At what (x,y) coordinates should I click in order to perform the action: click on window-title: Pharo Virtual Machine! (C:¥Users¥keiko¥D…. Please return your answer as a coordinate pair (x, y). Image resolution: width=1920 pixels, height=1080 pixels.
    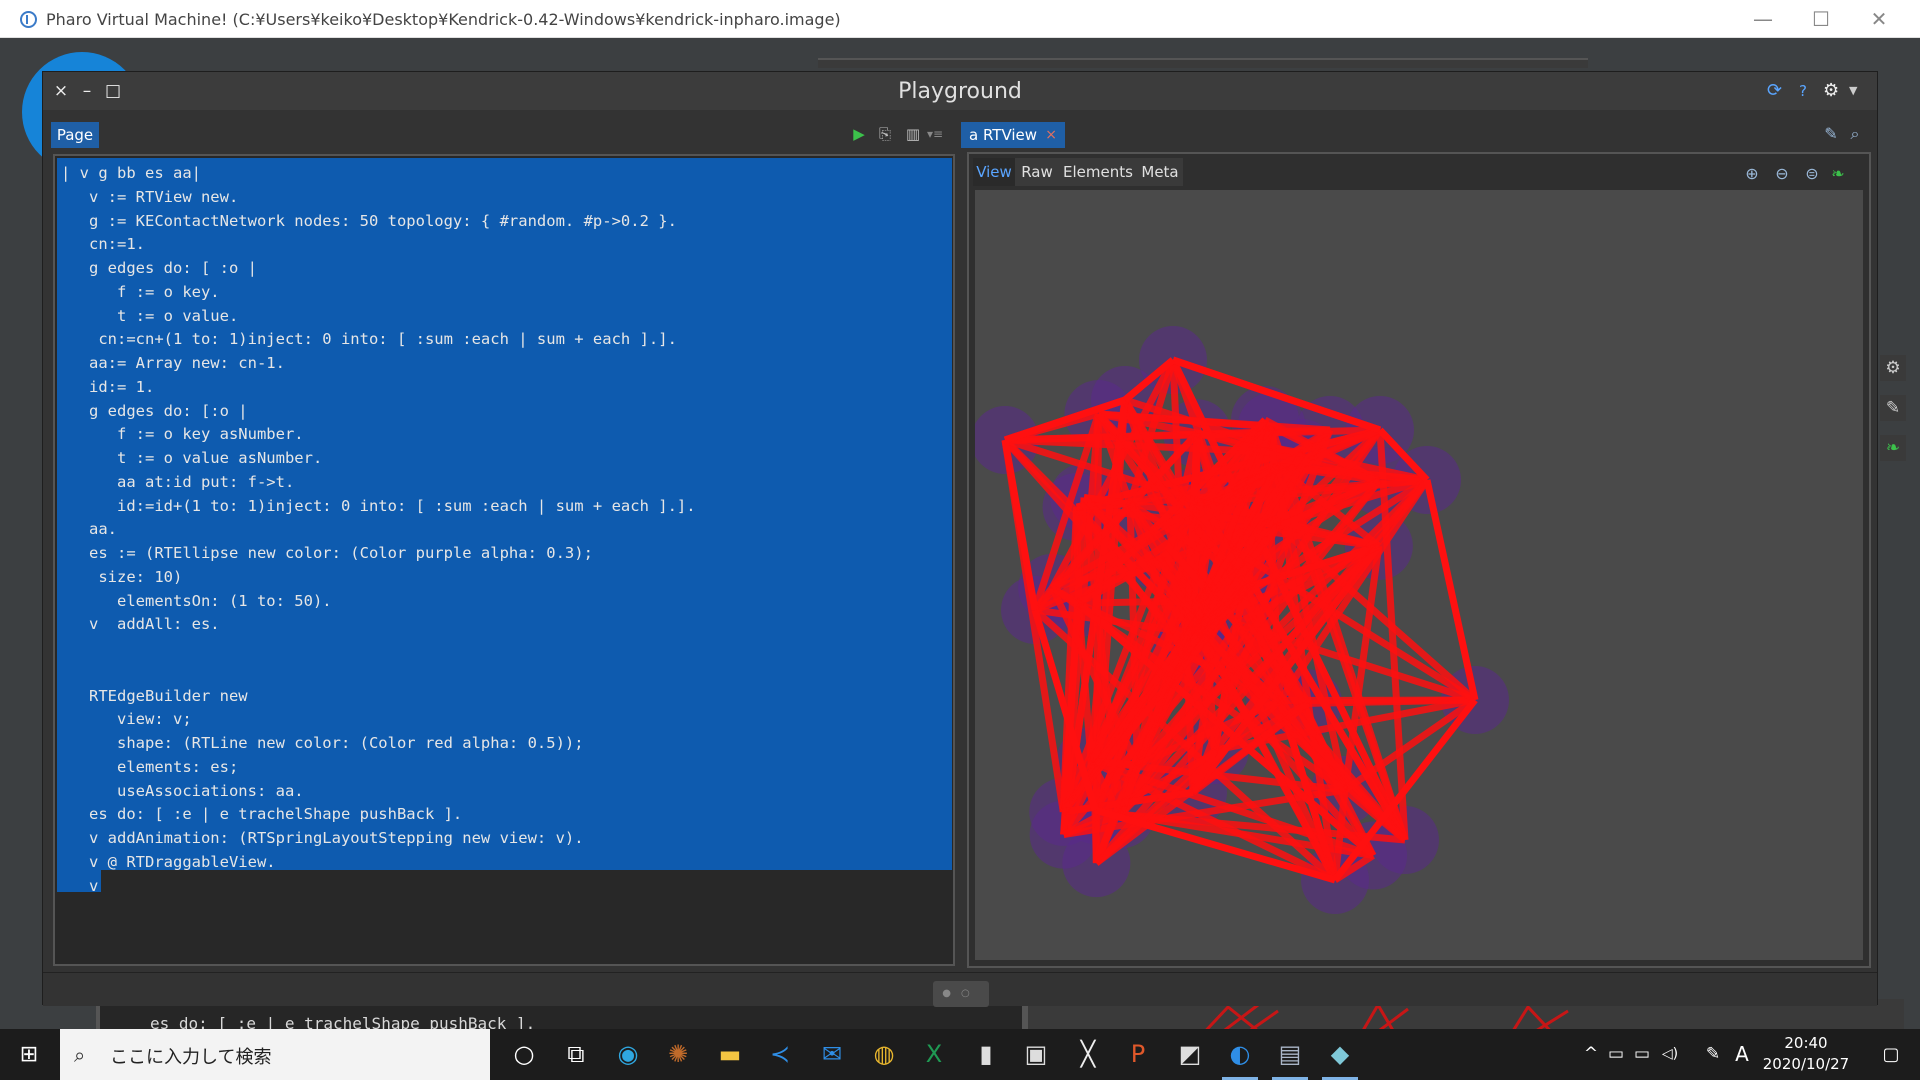
    Looking at the image, I should click on (443, 19).